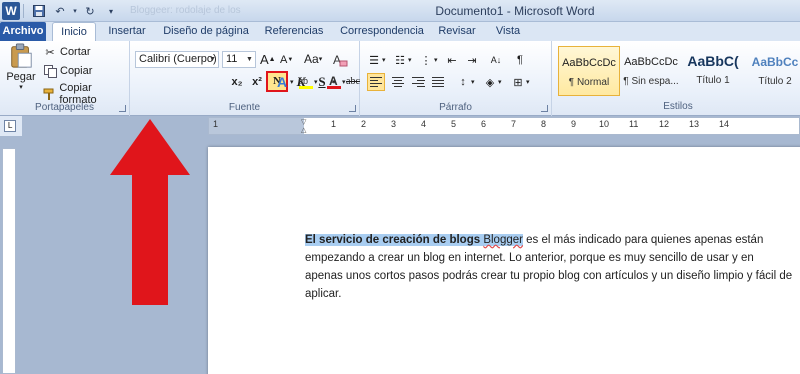  I want to click on align-center-button, so click(398, 82).